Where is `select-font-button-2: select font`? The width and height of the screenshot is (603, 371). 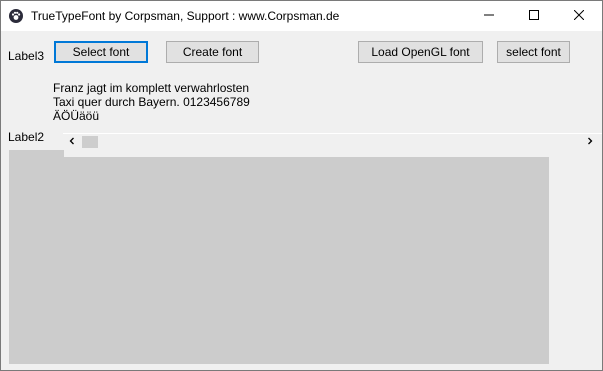
select-font-button-2: select font is located at coordinates (533, 52).